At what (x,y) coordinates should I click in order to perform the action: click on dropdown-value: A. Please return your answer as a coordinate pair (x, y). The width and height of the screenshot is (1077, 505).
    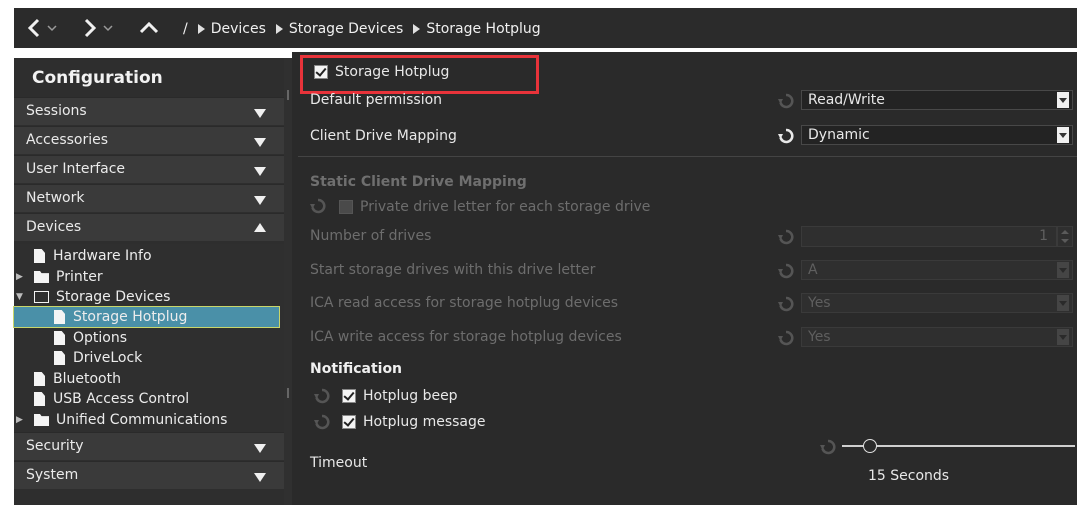
    Looking at the image, I should click on (813, 270).